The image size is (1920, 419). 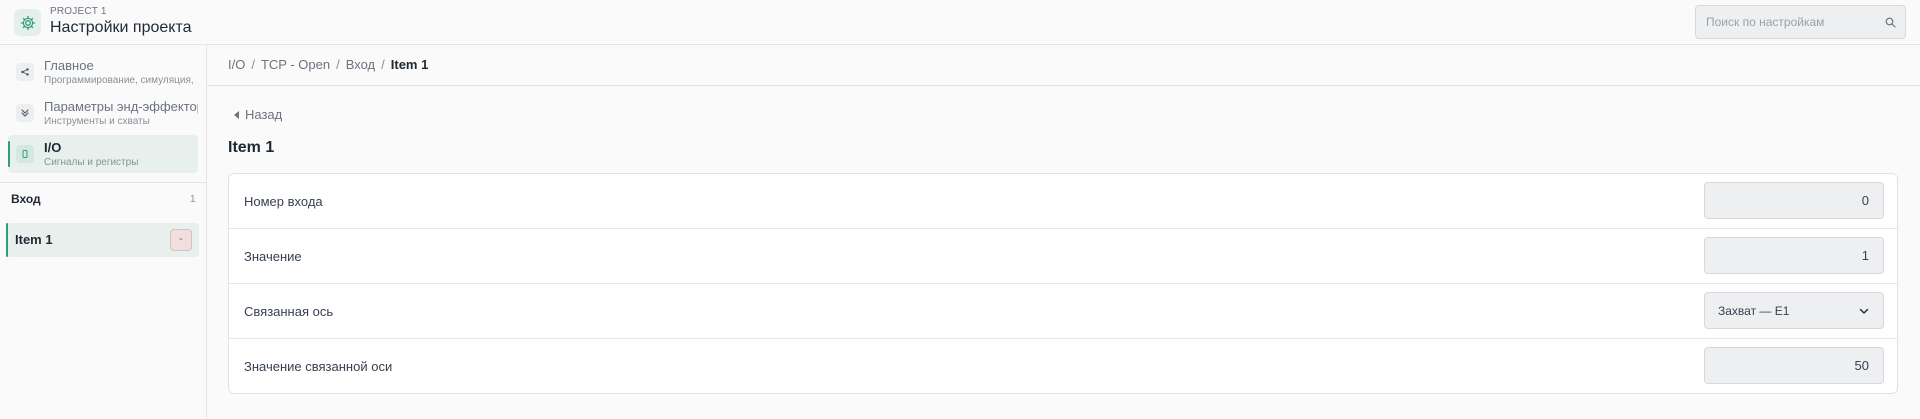 I want to click on search-box, so click(x=1800, y=22).